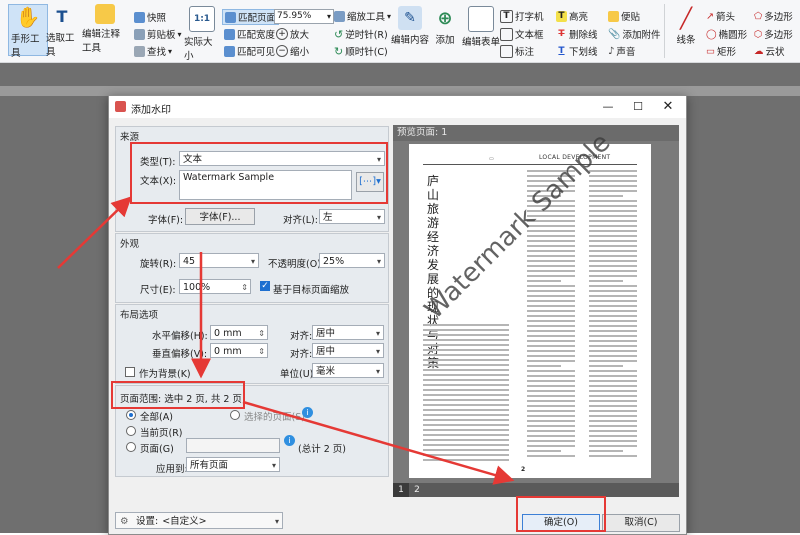  I want to click on arrow-to-source, so click(94, 232).